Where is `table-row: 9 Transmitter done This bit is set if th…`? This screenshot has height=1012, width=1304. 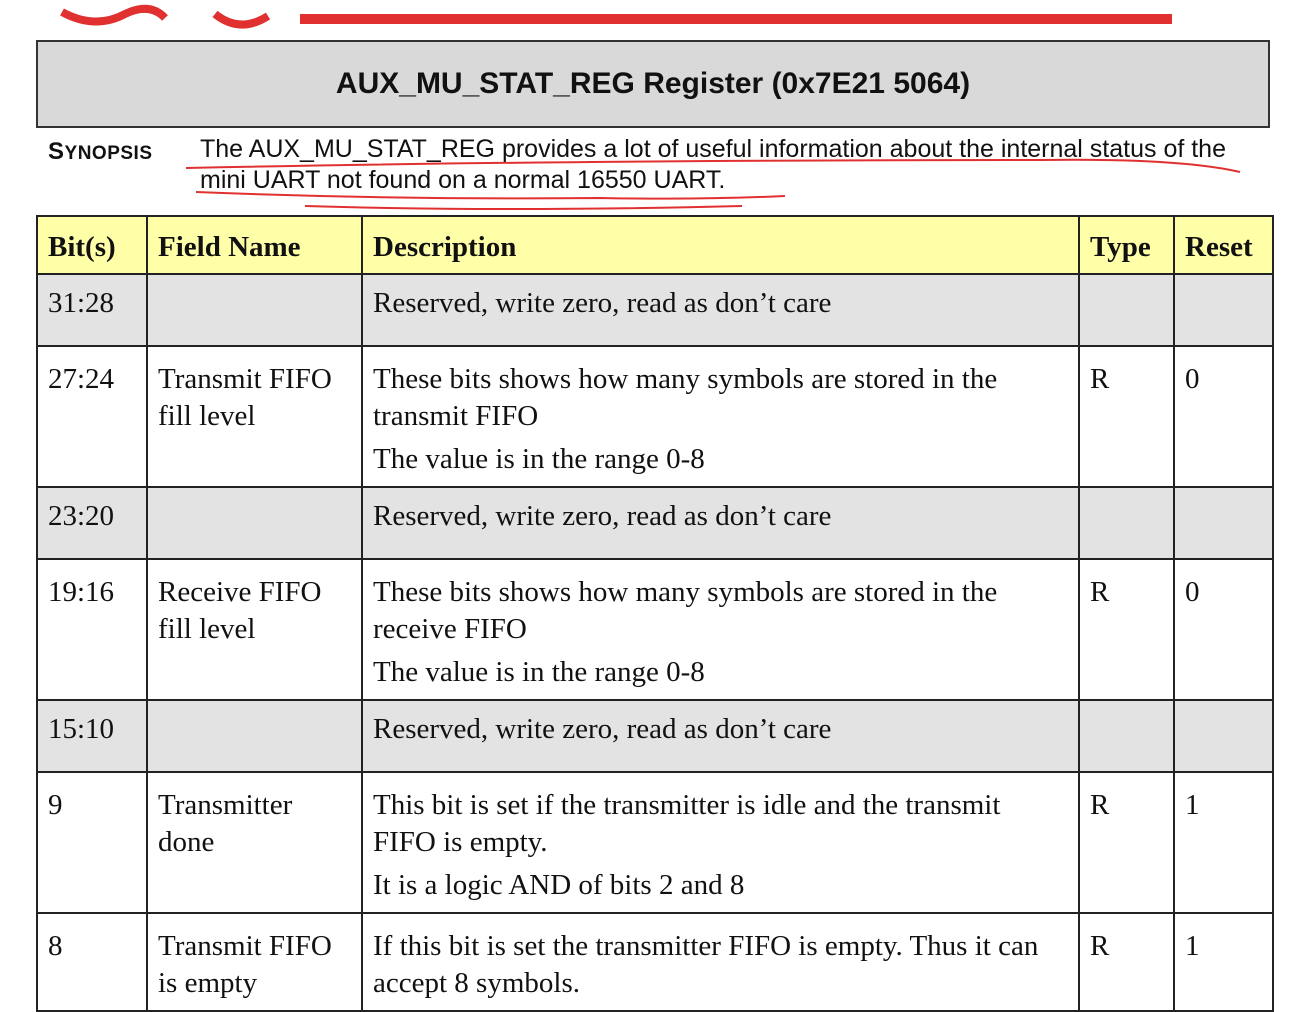 table-row: 9 Transmitter done This bit is set if th… is located at coordinates (655, 842).